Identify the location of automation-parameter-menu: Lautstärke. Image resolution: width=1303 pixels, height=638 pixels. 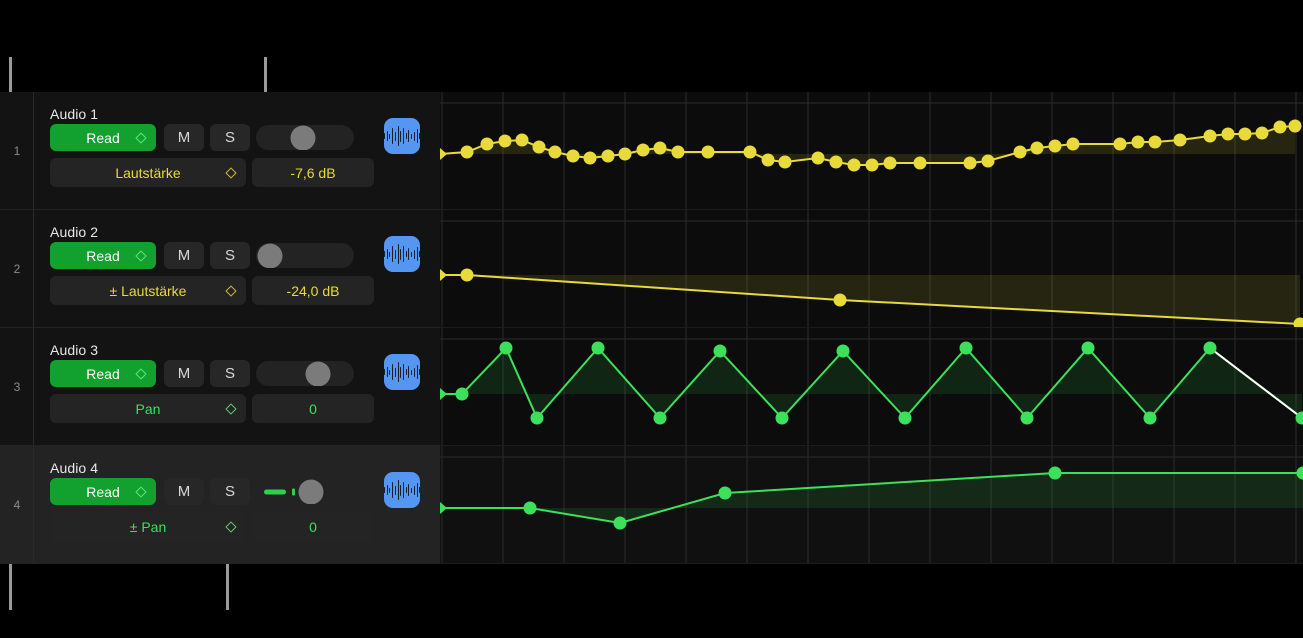
(148, 172).